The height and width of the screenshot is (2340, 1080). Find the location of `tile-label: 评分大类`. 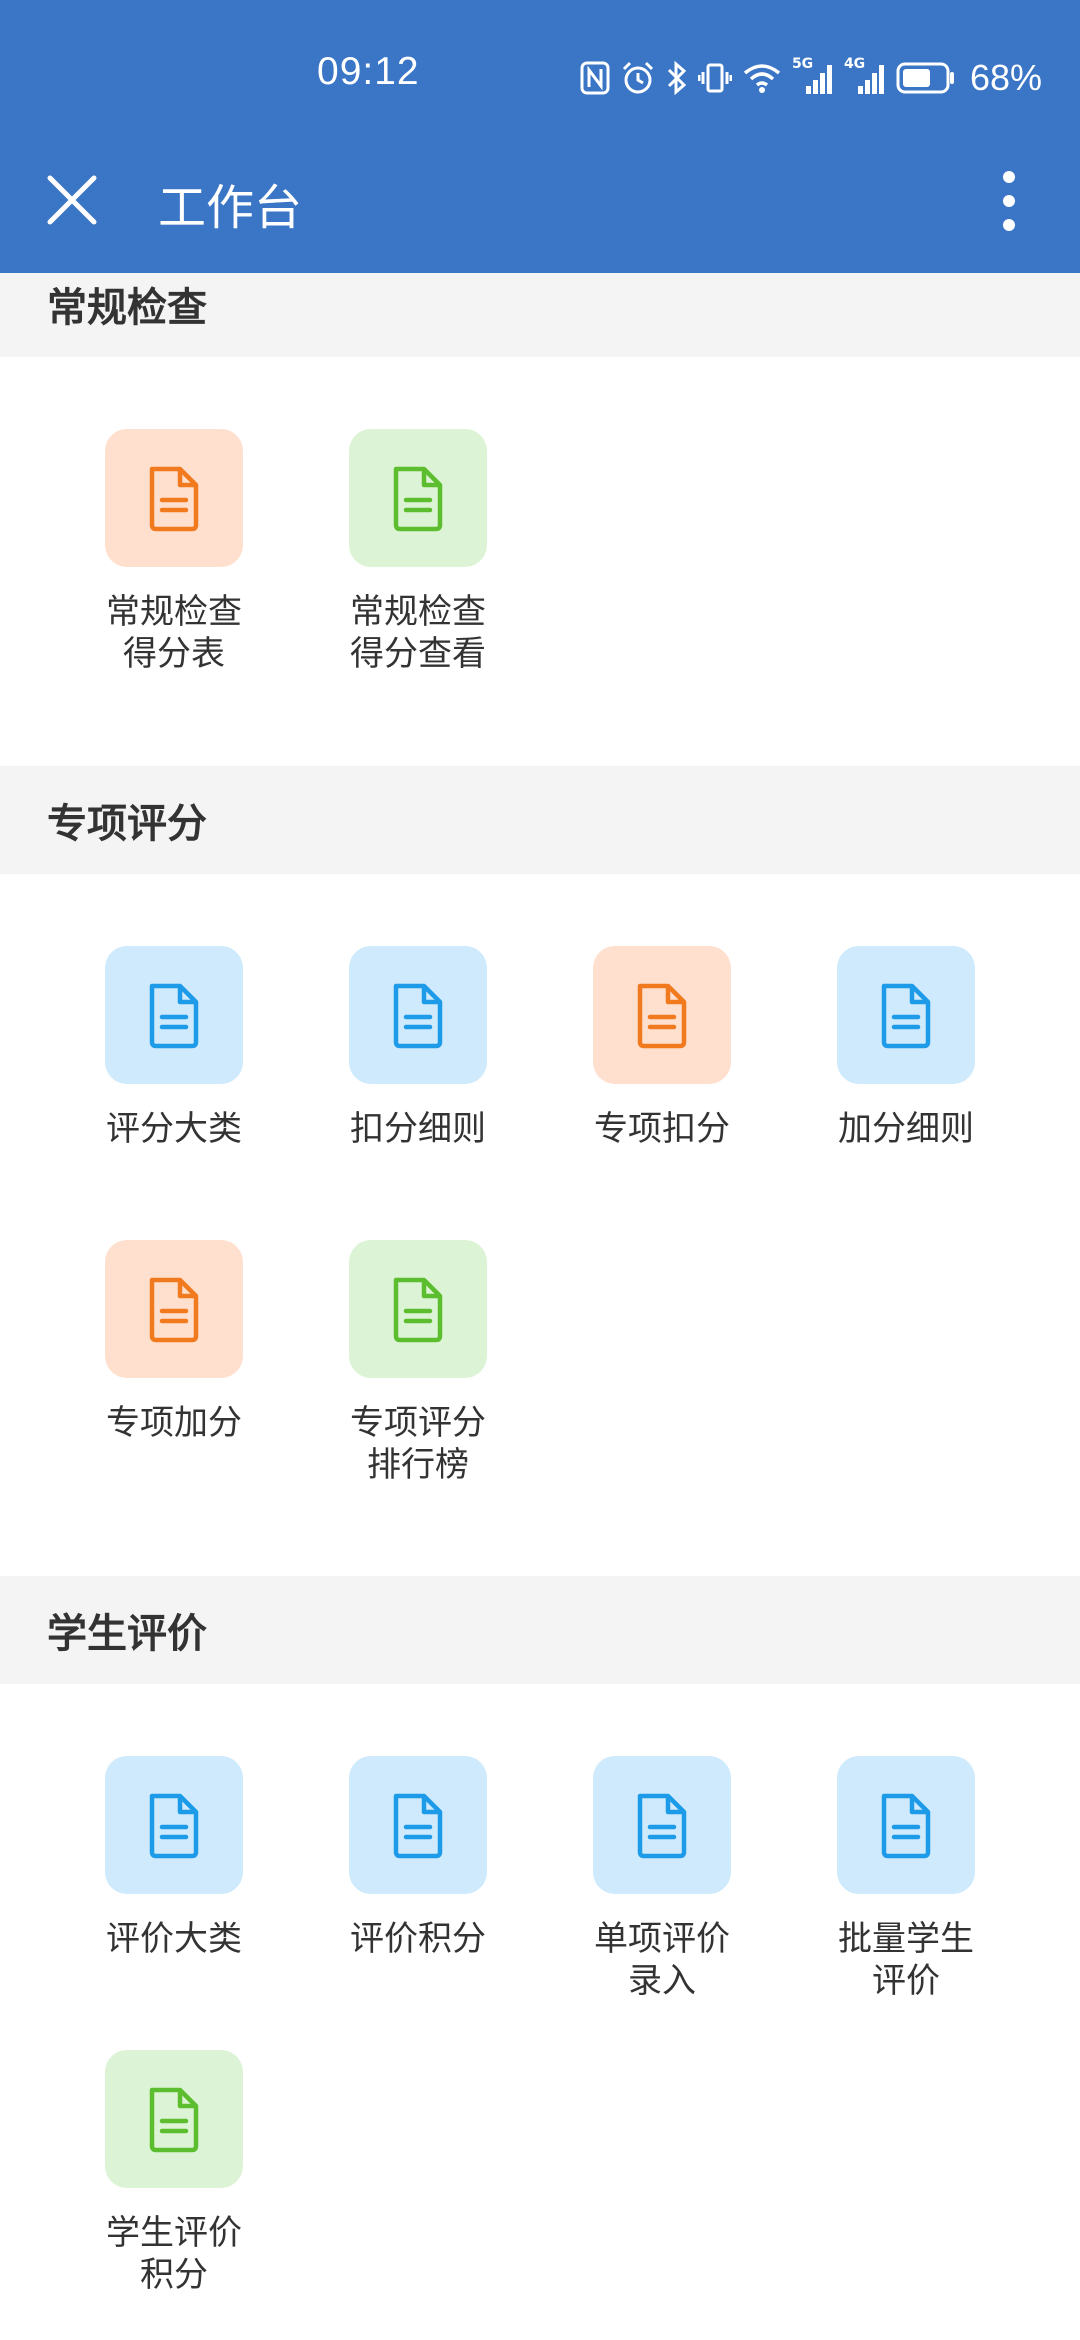

tile-label: 评分大类 is located at coordinates (174, 1129).